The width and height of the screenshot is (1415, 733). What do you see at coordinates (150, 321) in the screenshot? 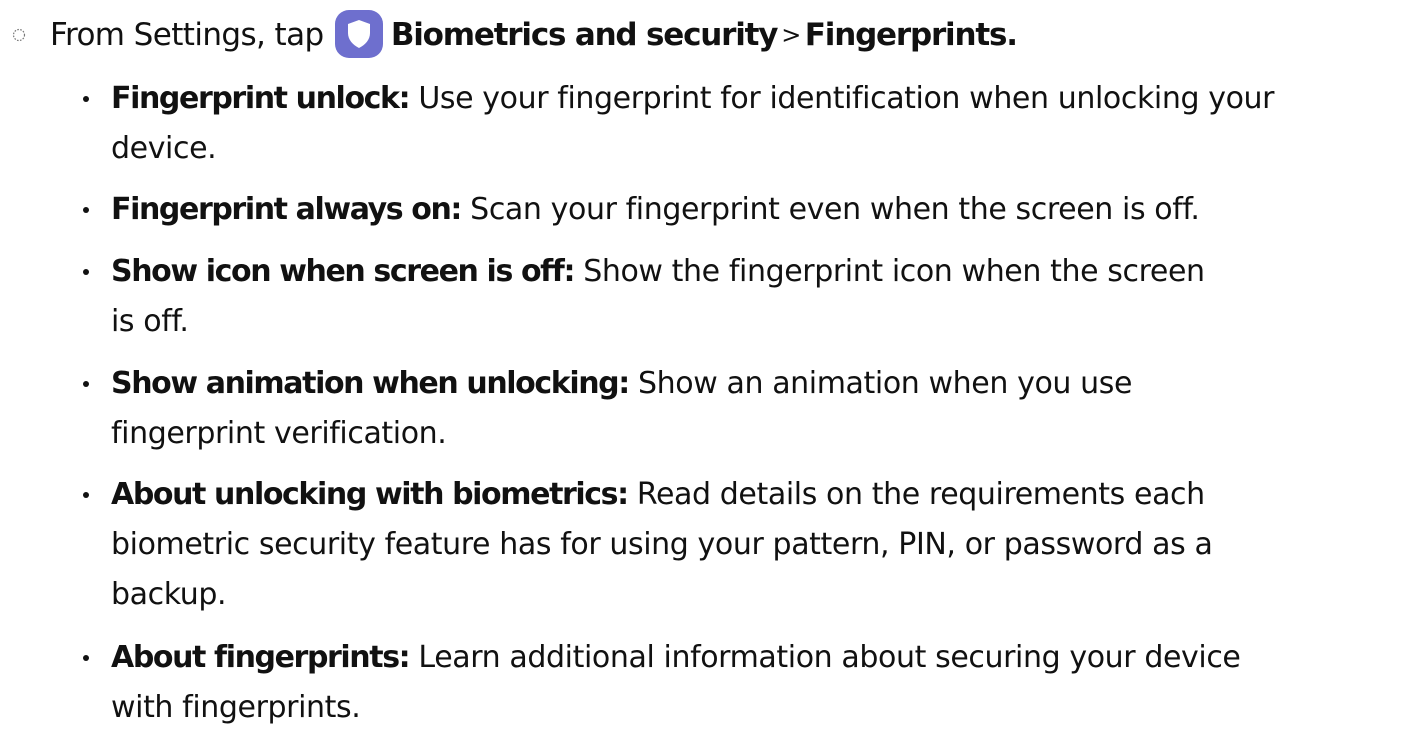
I see `list-item-line: is off.` at bounding box center [150, 321].